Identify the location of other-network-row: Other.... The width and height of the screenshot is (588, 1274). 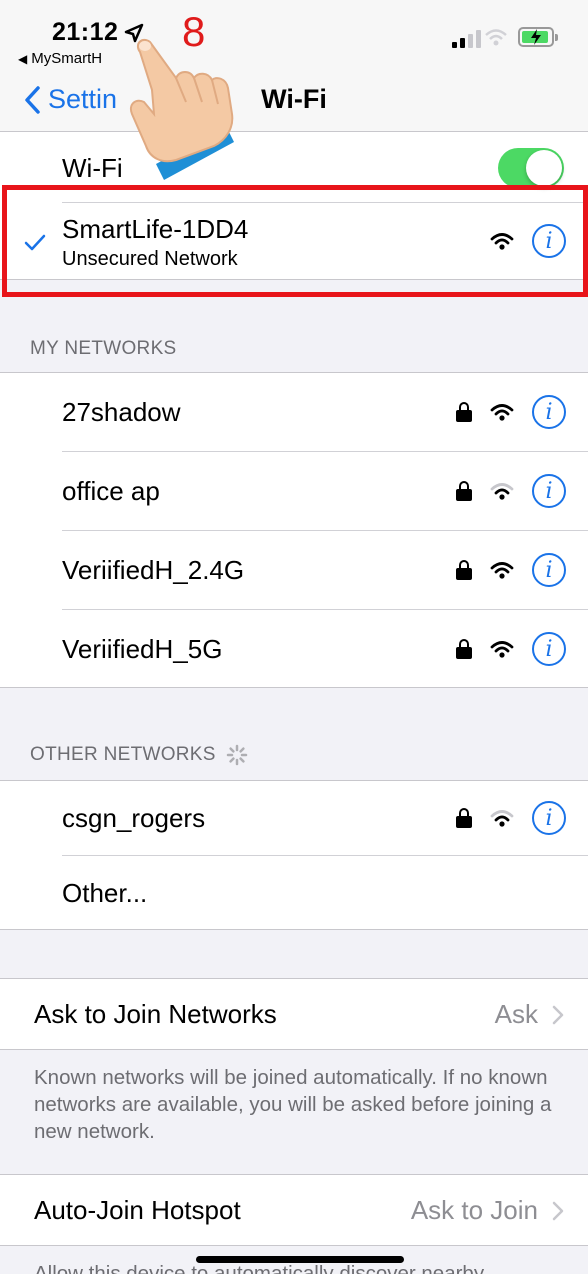
(294, 893).